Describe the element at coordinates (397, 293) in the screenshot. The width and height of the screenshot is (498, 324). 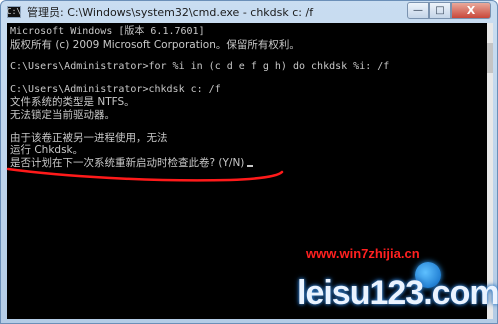
I see `watermark-brand: leisu123.com` at that location.